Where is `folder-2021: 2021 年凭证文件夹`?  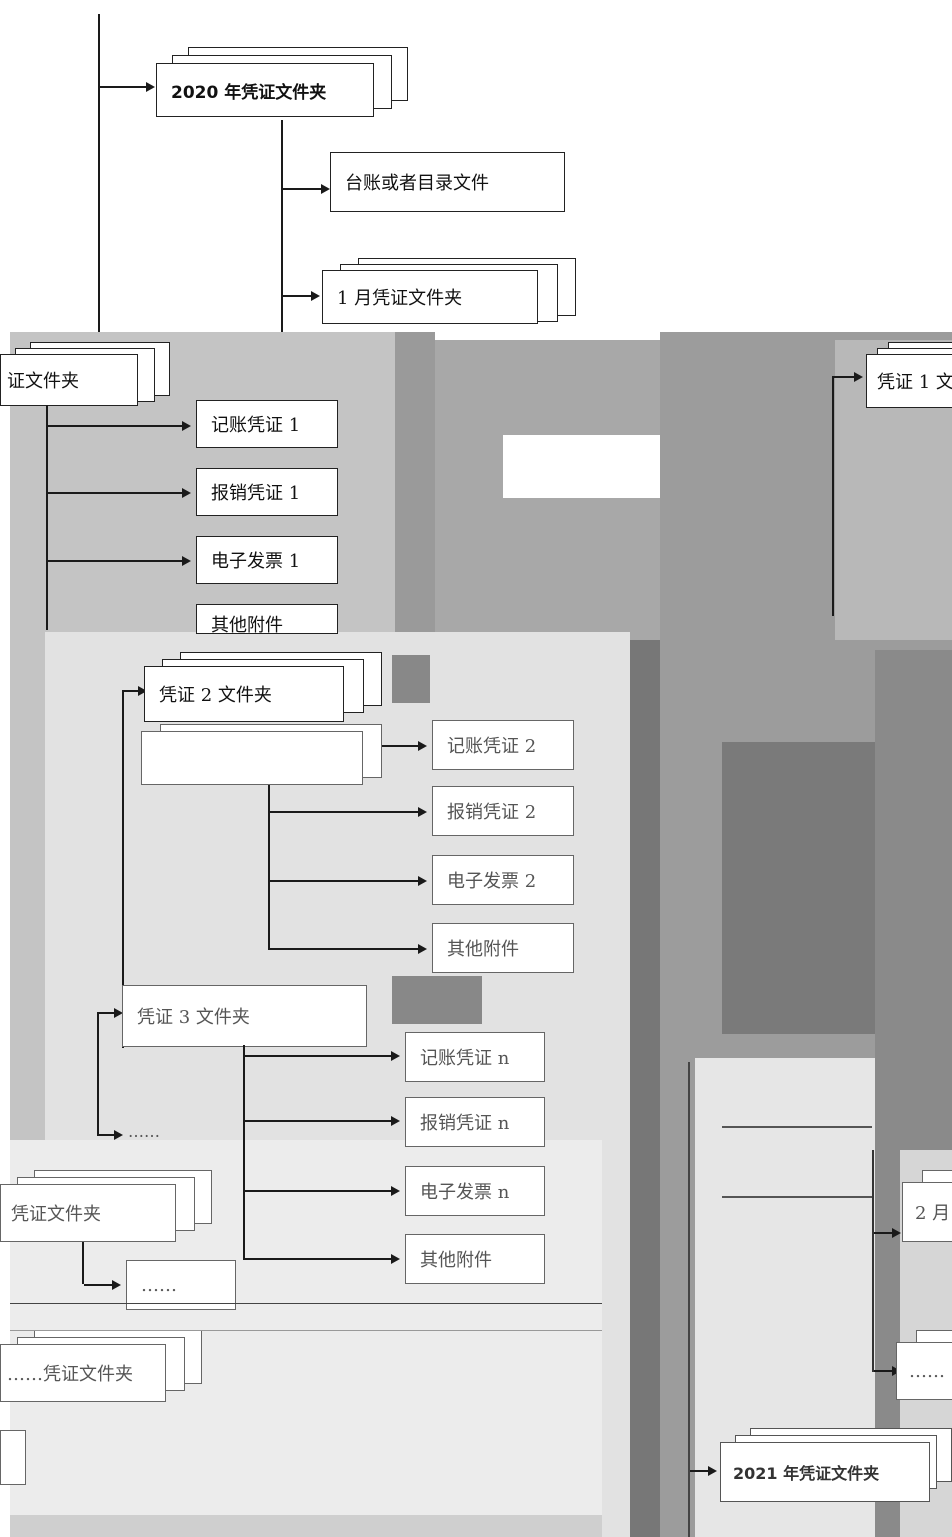
folder-2021: 2021 年凭证文件夹 is located at coordinates (836, 1469).